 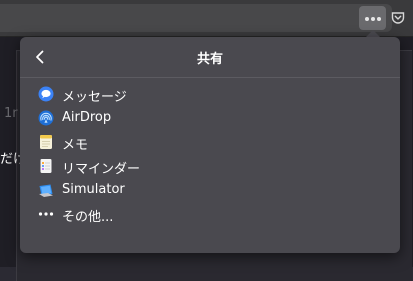 What do you see at coordinates (398, 17) in the screenshot?
I see `pocket-icon` at bounding box center [398, 17].